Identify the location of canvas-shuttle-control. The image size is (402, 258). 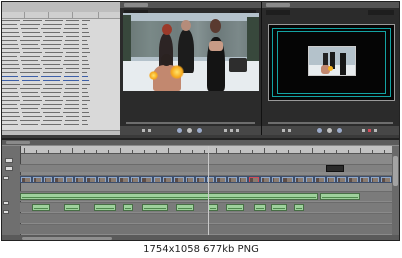
(339, 130).